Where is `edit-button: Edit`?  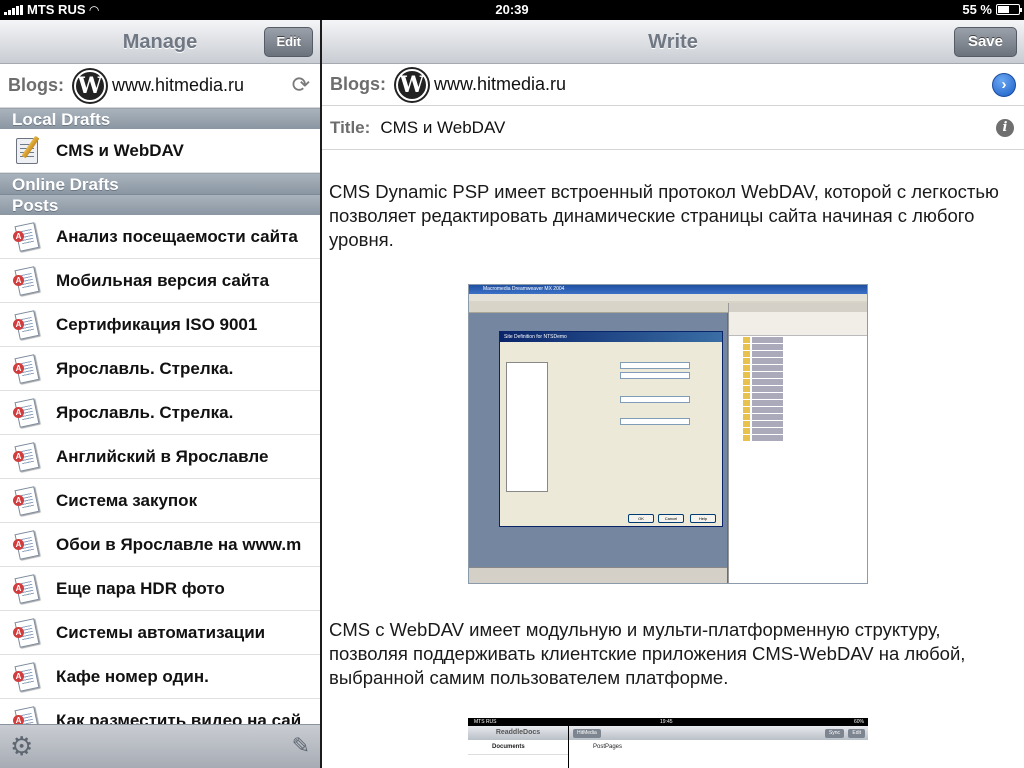
edit-button: Edit is located at coordinates (288, 42).